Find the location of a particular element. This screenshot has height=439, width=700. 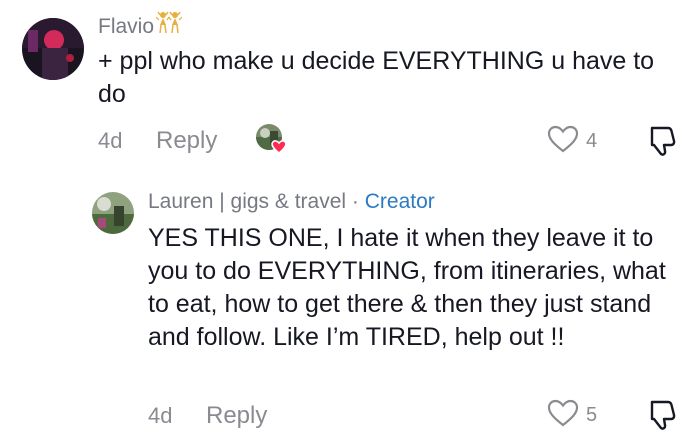

creator-label: Creator is located at coordinates (399, 201).